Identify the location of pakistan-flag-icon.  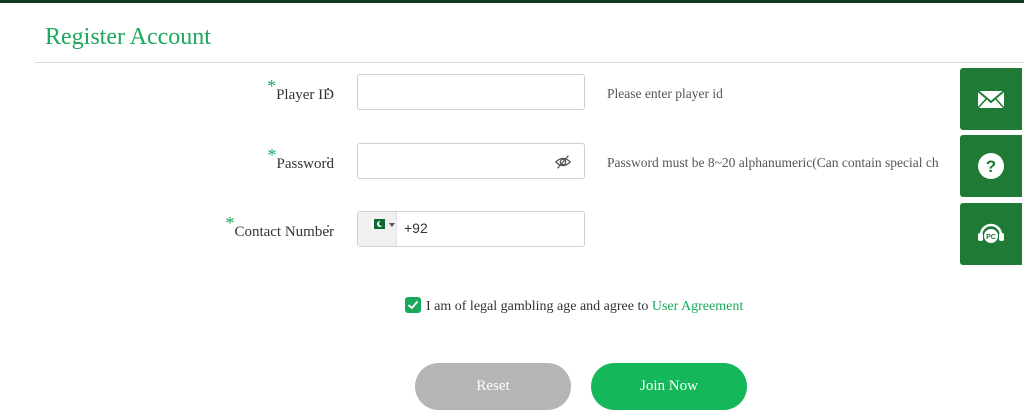
(378, 224).